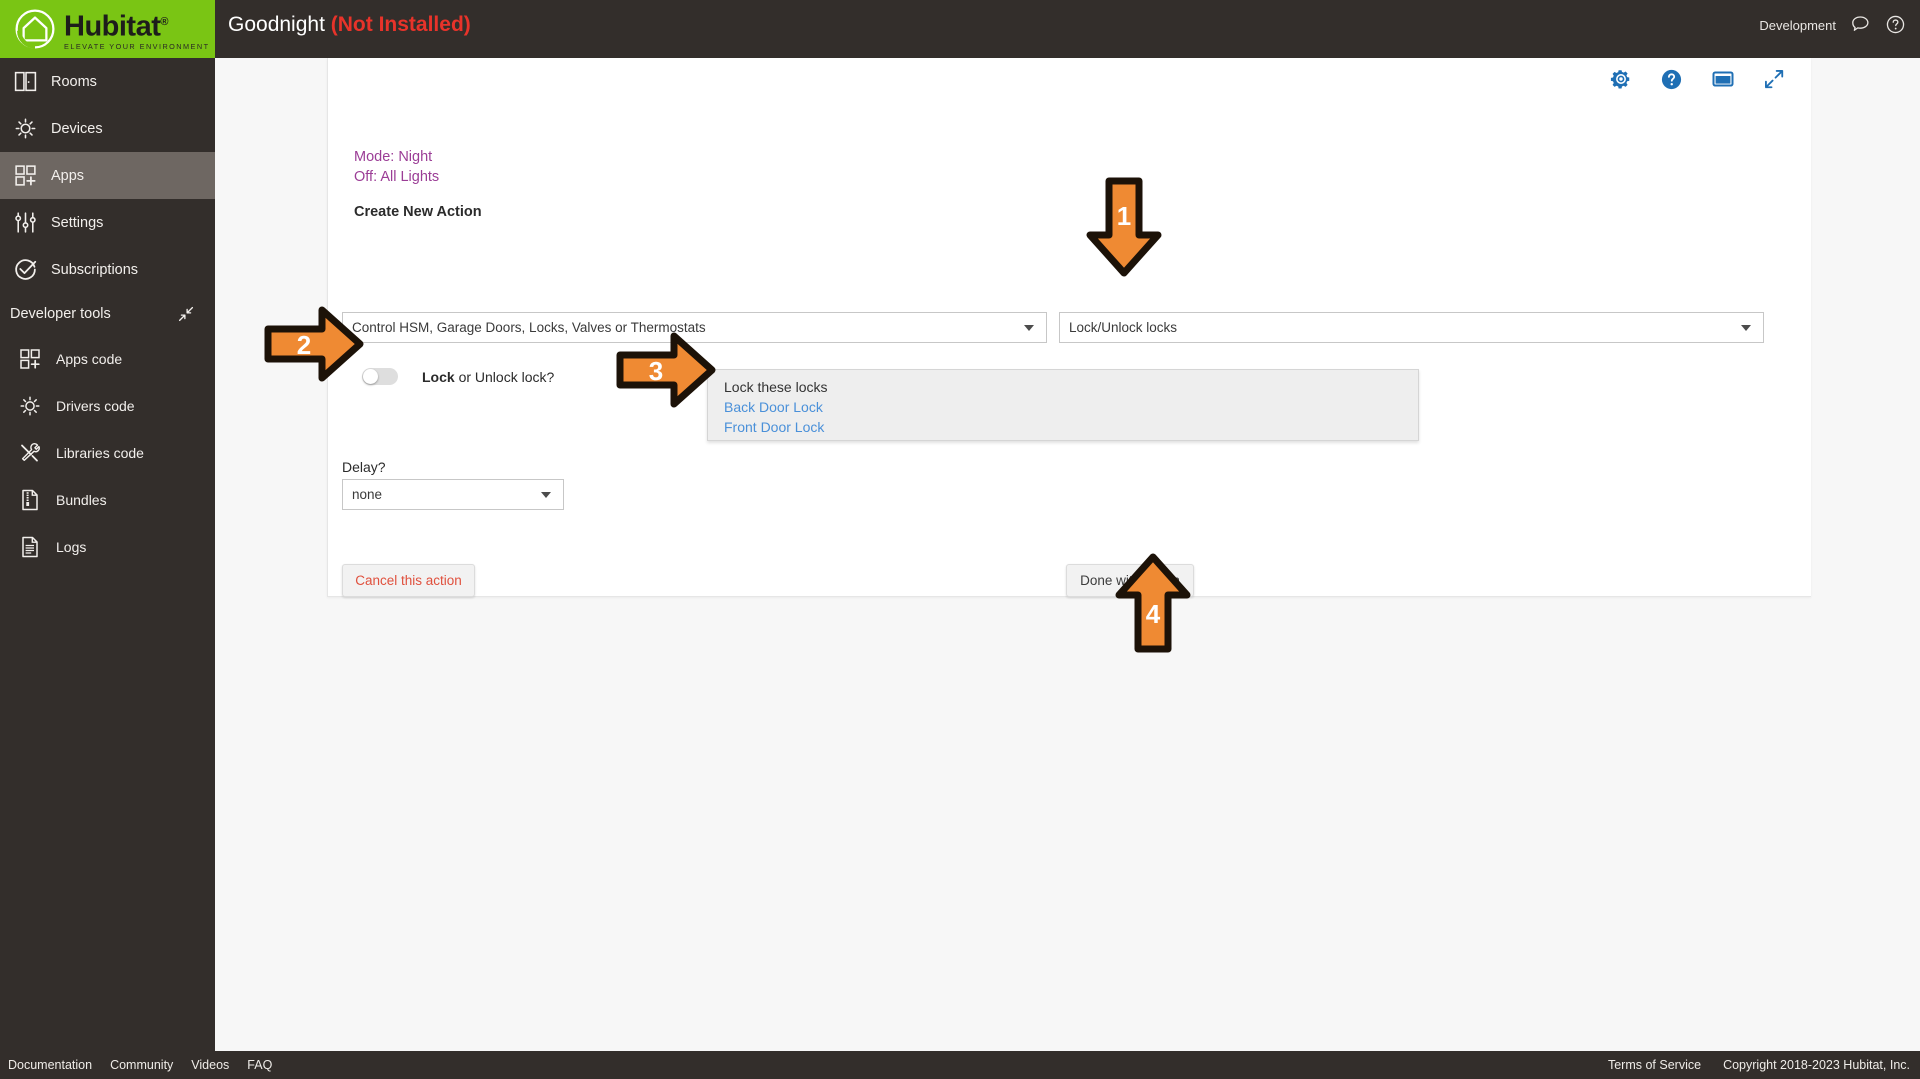 Image resolution: width=1920 pixels, height=1079 pixels. What do you see at coordinates (35, 29) in the screenshot?
I see `hubitat-house-icon` at bounding box center [35, 29].